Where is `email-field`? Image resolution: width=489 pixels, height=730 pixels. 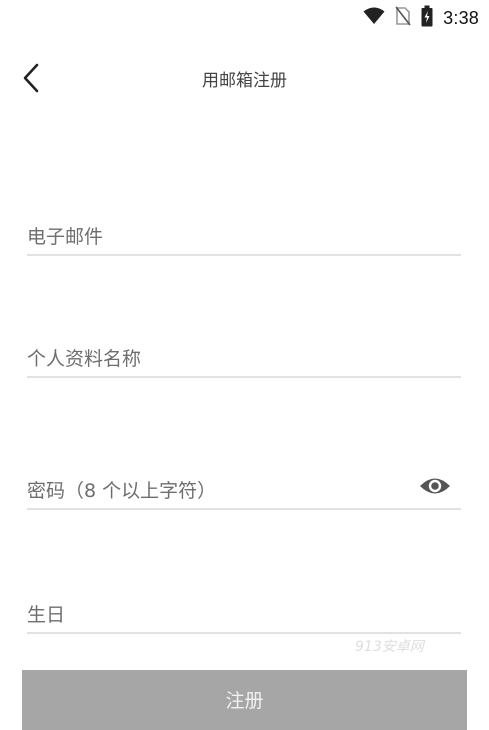 email-field is located at coordinates (244, 237).